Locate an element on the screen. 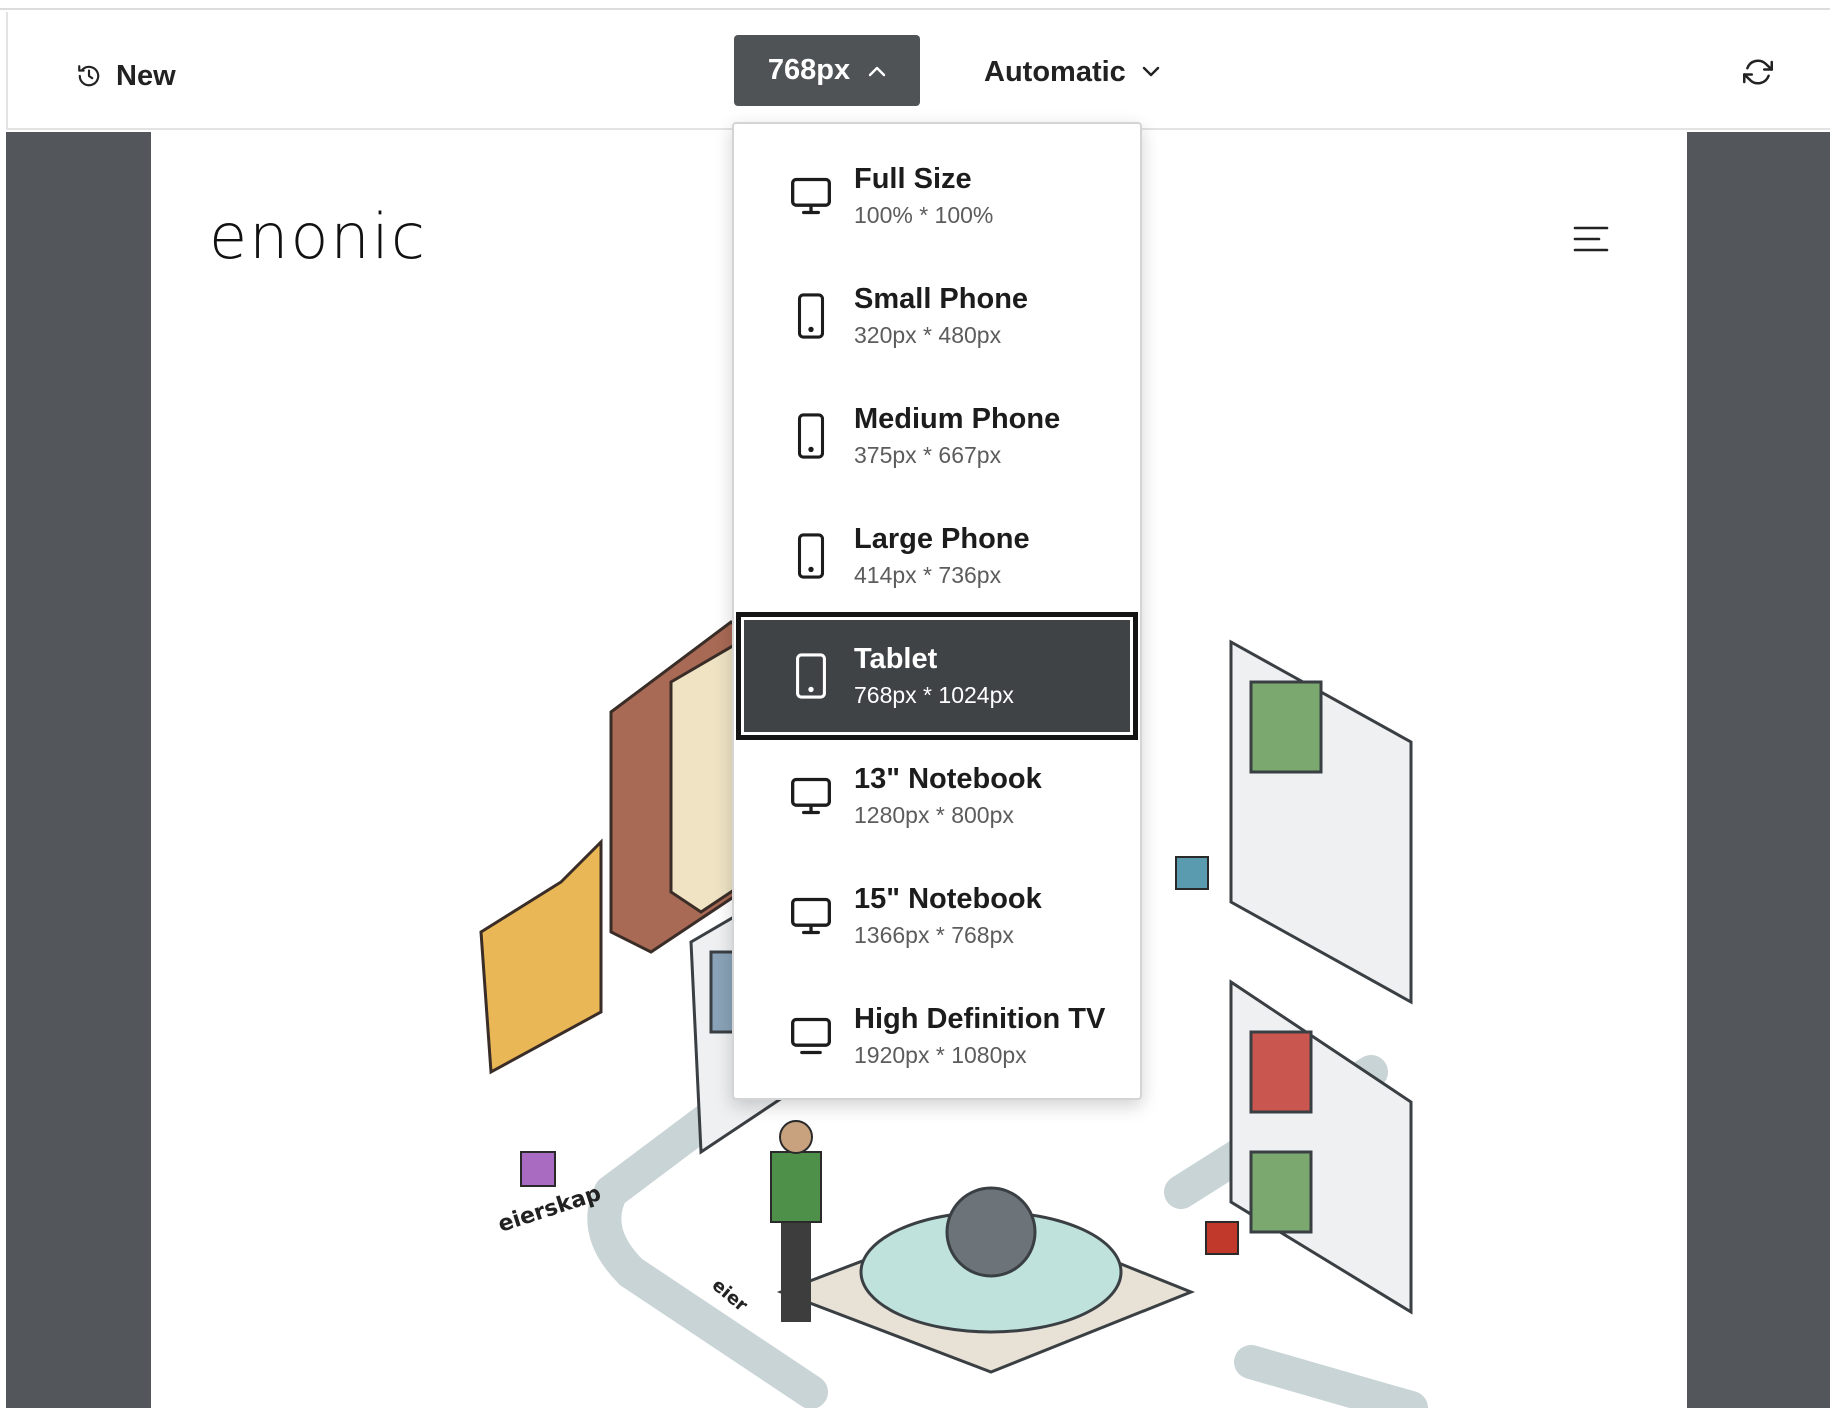  device-option-dimensions: 414px * 736px is located at coordinates (928, 575).